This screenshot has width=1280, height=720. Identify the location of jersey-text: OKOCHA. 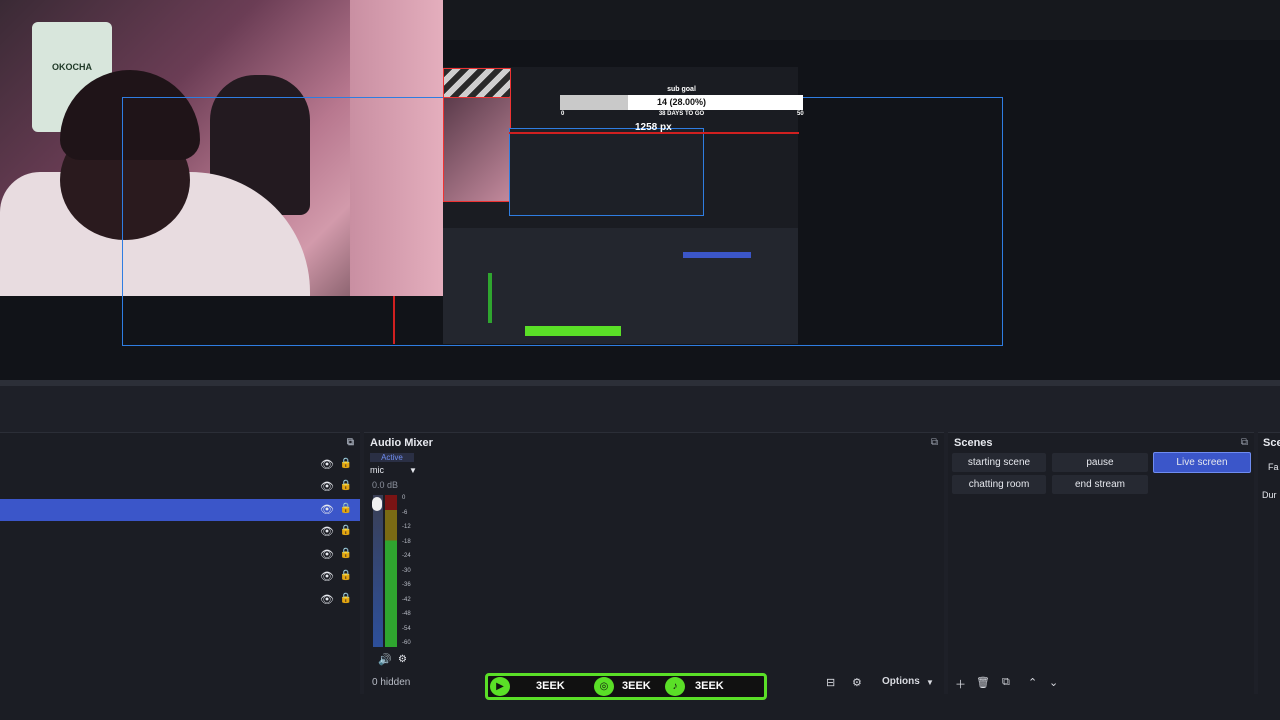
(72, 67).